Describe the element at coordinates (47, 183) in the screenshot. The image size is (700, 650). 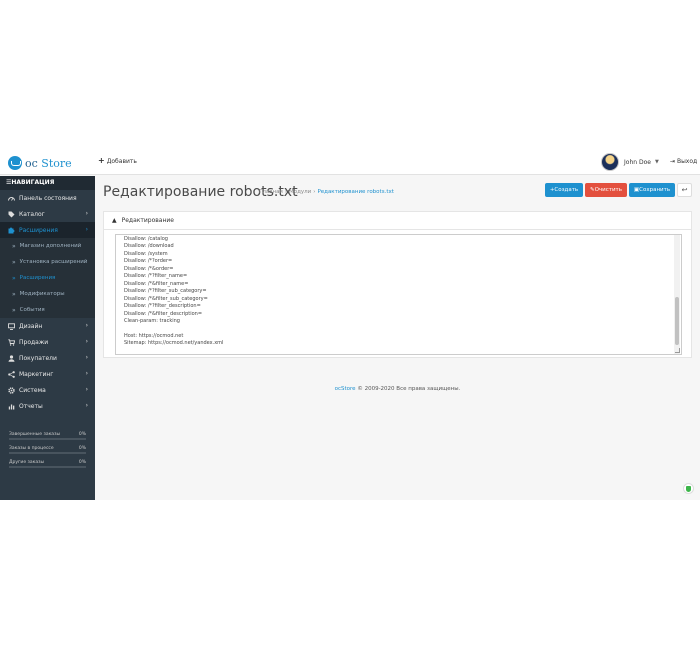
I see `nav-header: ☰НАВИГАЦИЯ` at that location.